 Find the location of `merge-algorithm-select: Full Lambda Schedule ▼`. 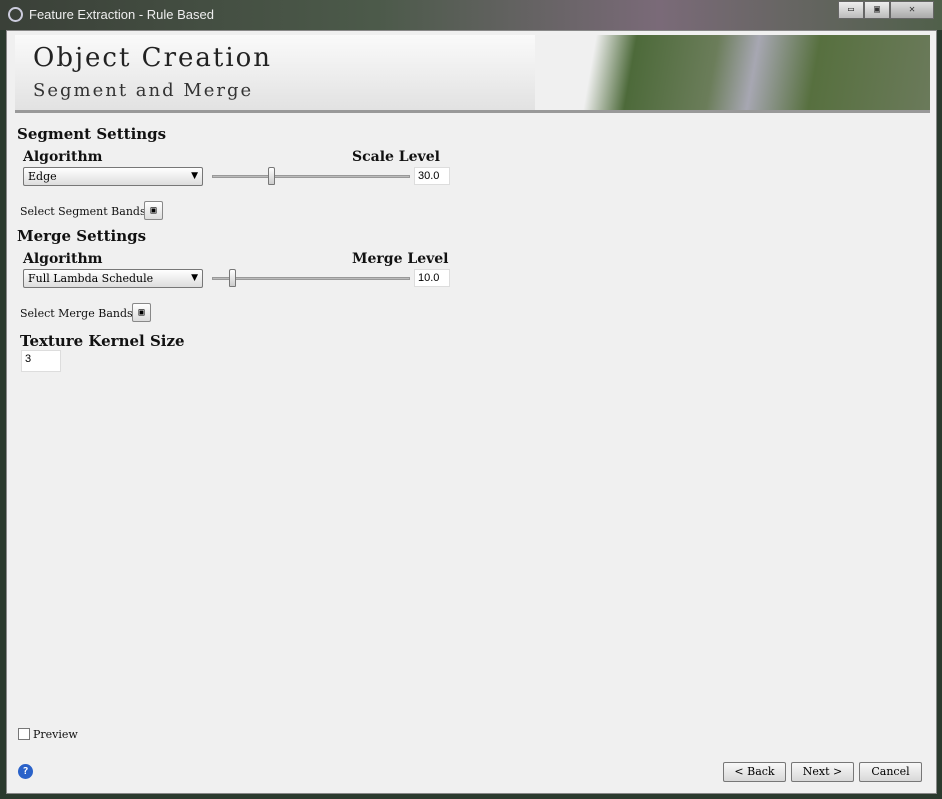

merge-algorithm-select: Full Lambda Schedule ▼ is located at coordinates (113, 278).